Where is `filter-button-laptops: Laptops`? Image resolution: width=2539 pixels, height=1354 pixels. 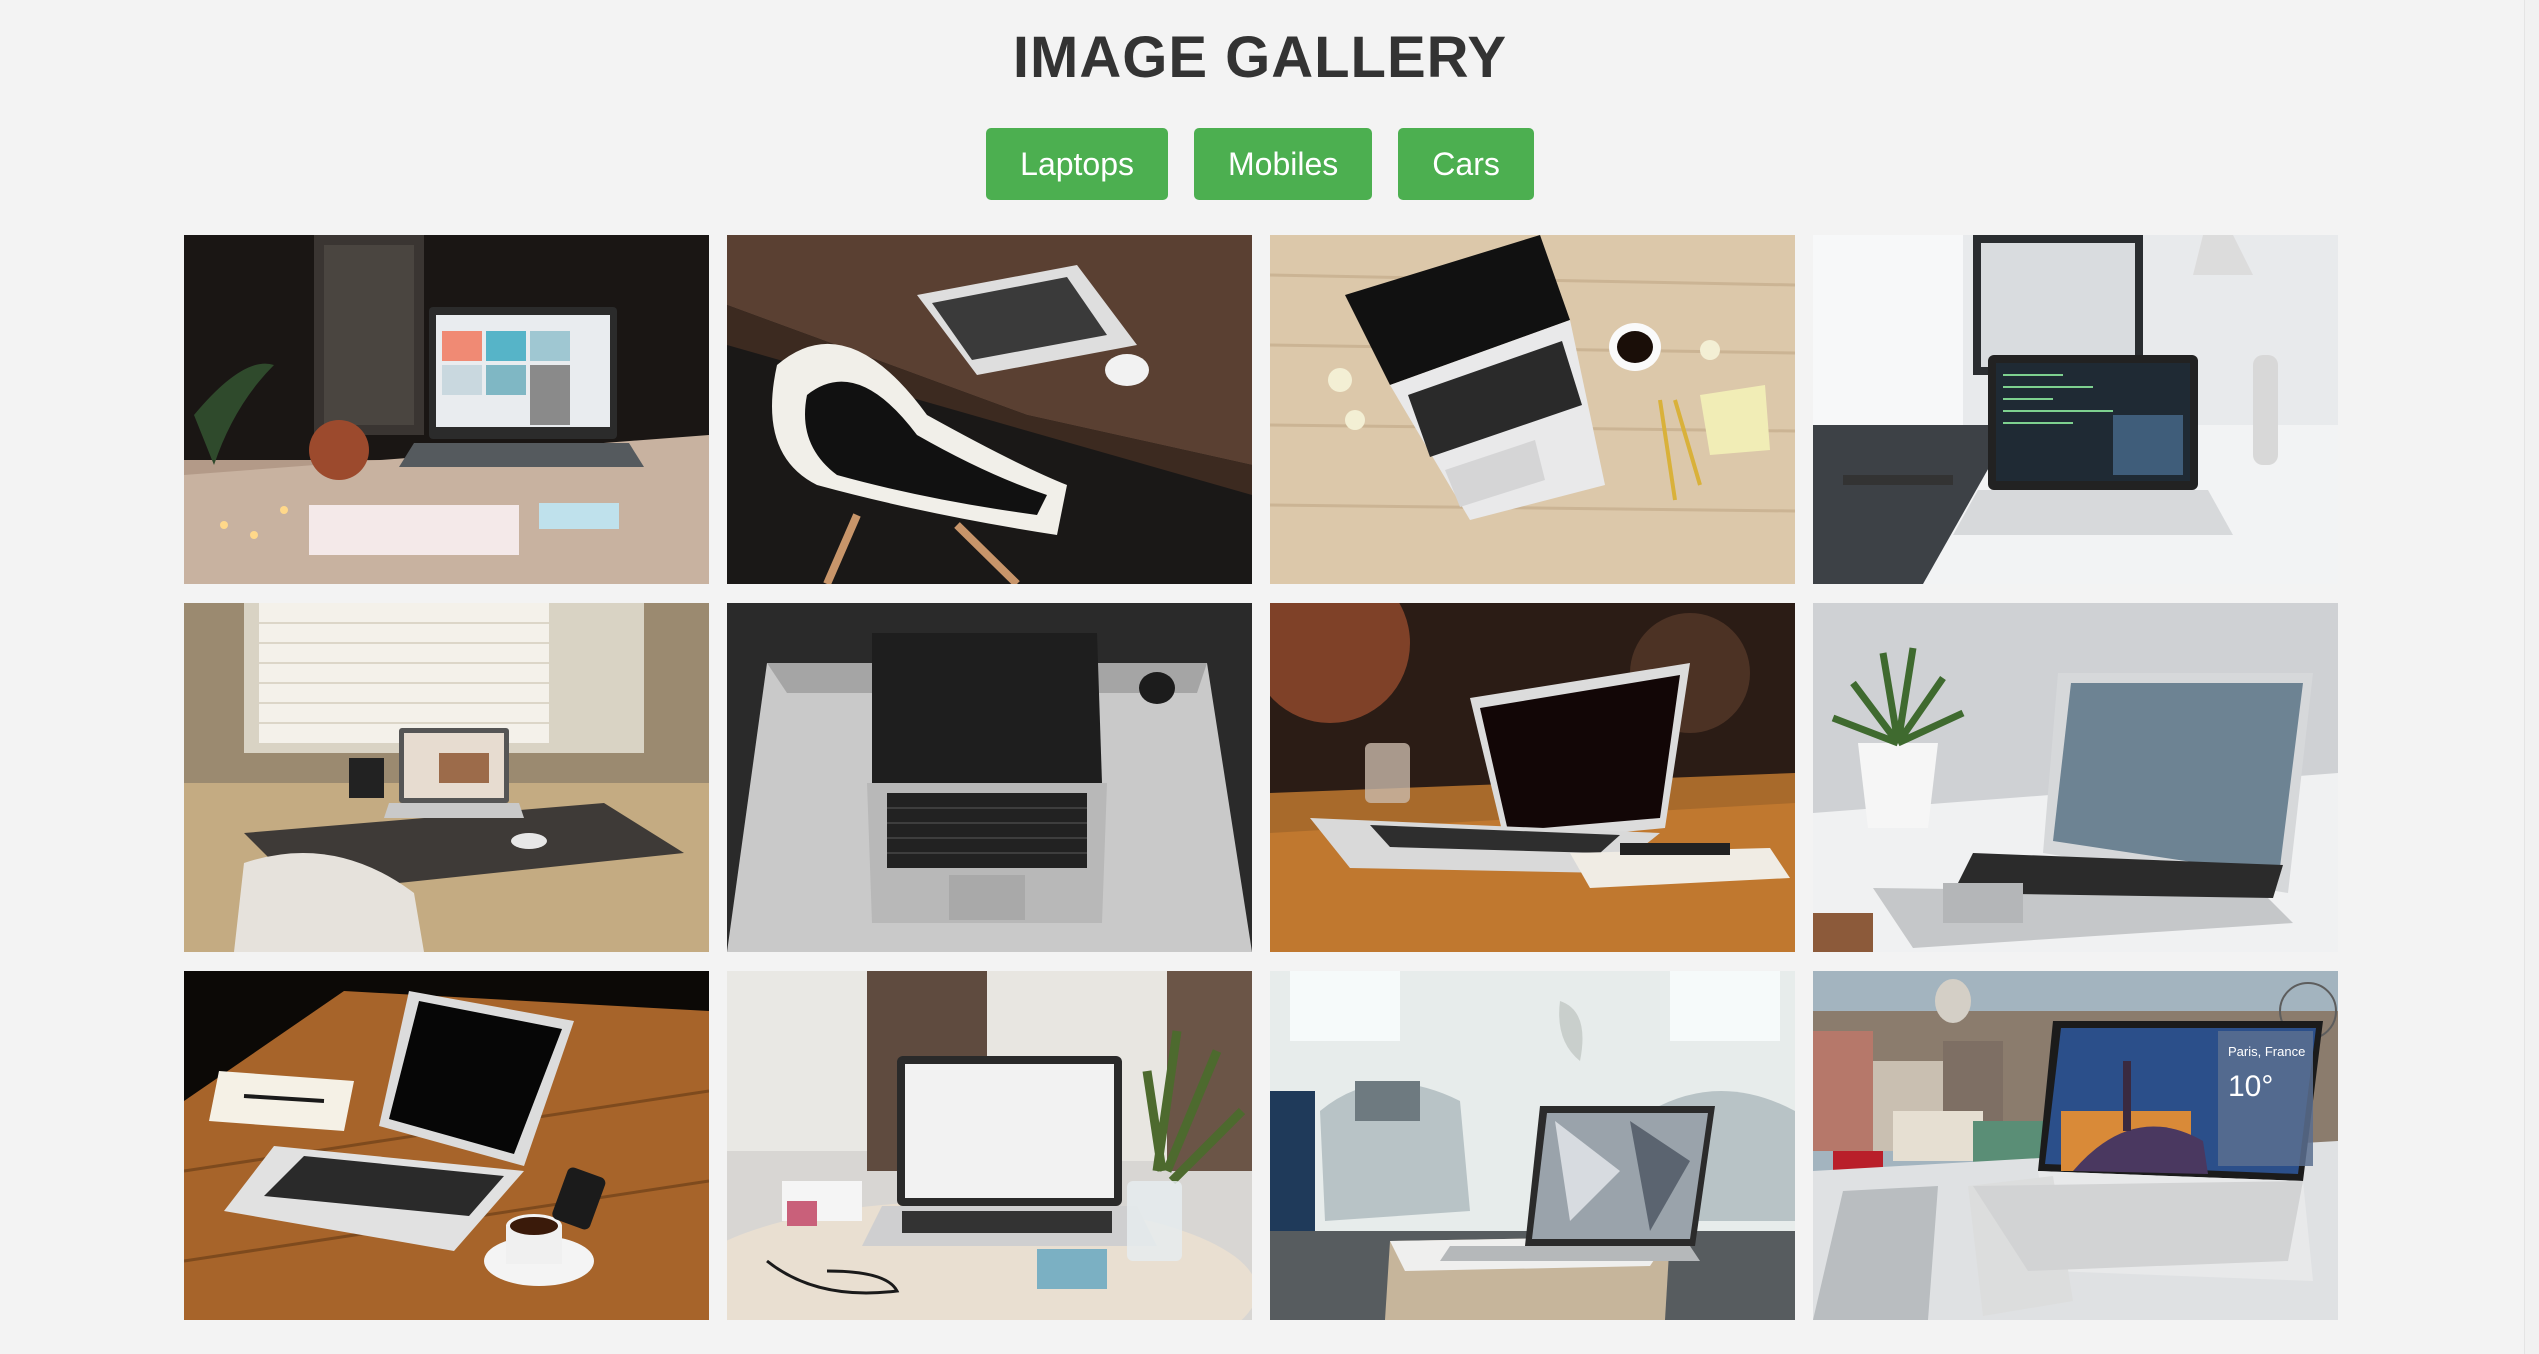
filter-button-laptops: Laptops is located at coordinates (1077, 164).